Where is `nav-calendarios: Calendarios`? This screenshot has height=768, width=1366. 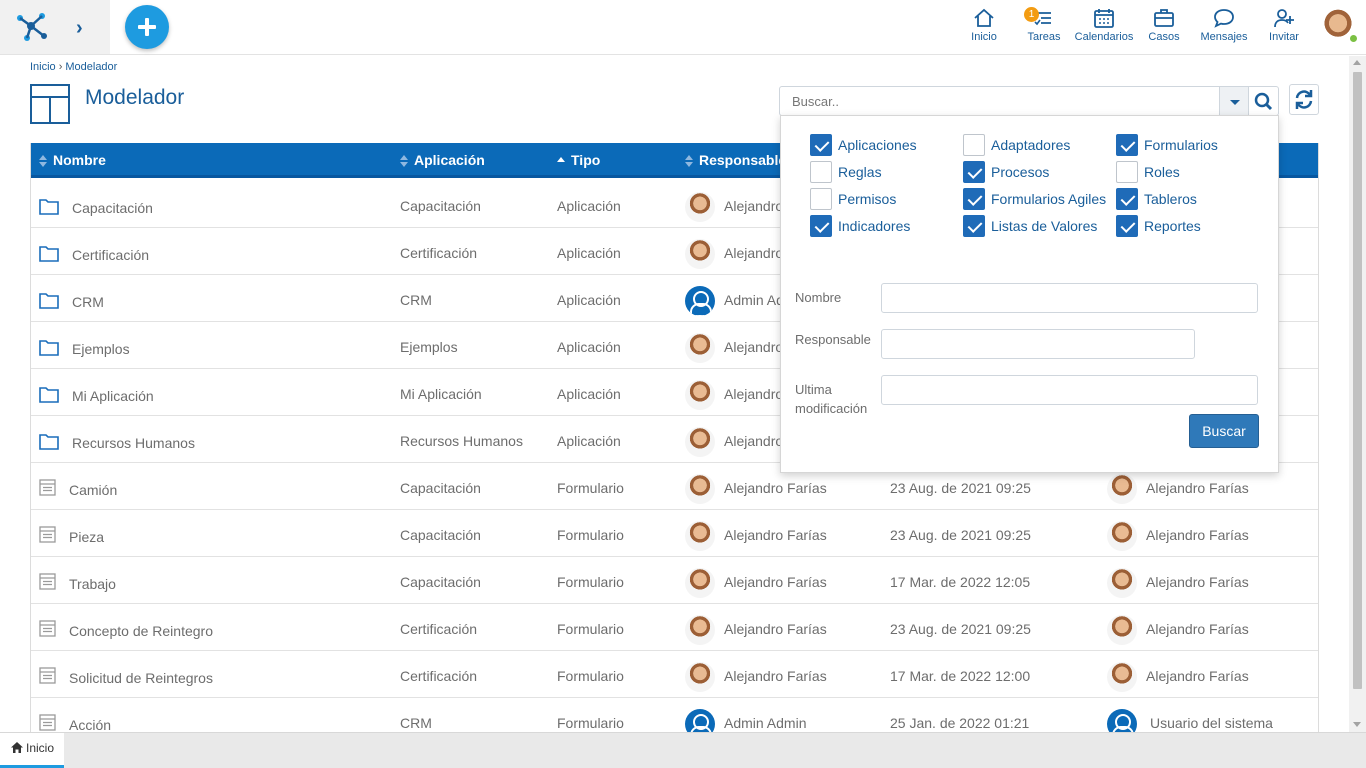 nav-calendarios: Calendarios is located at coordinates (1104, 28).